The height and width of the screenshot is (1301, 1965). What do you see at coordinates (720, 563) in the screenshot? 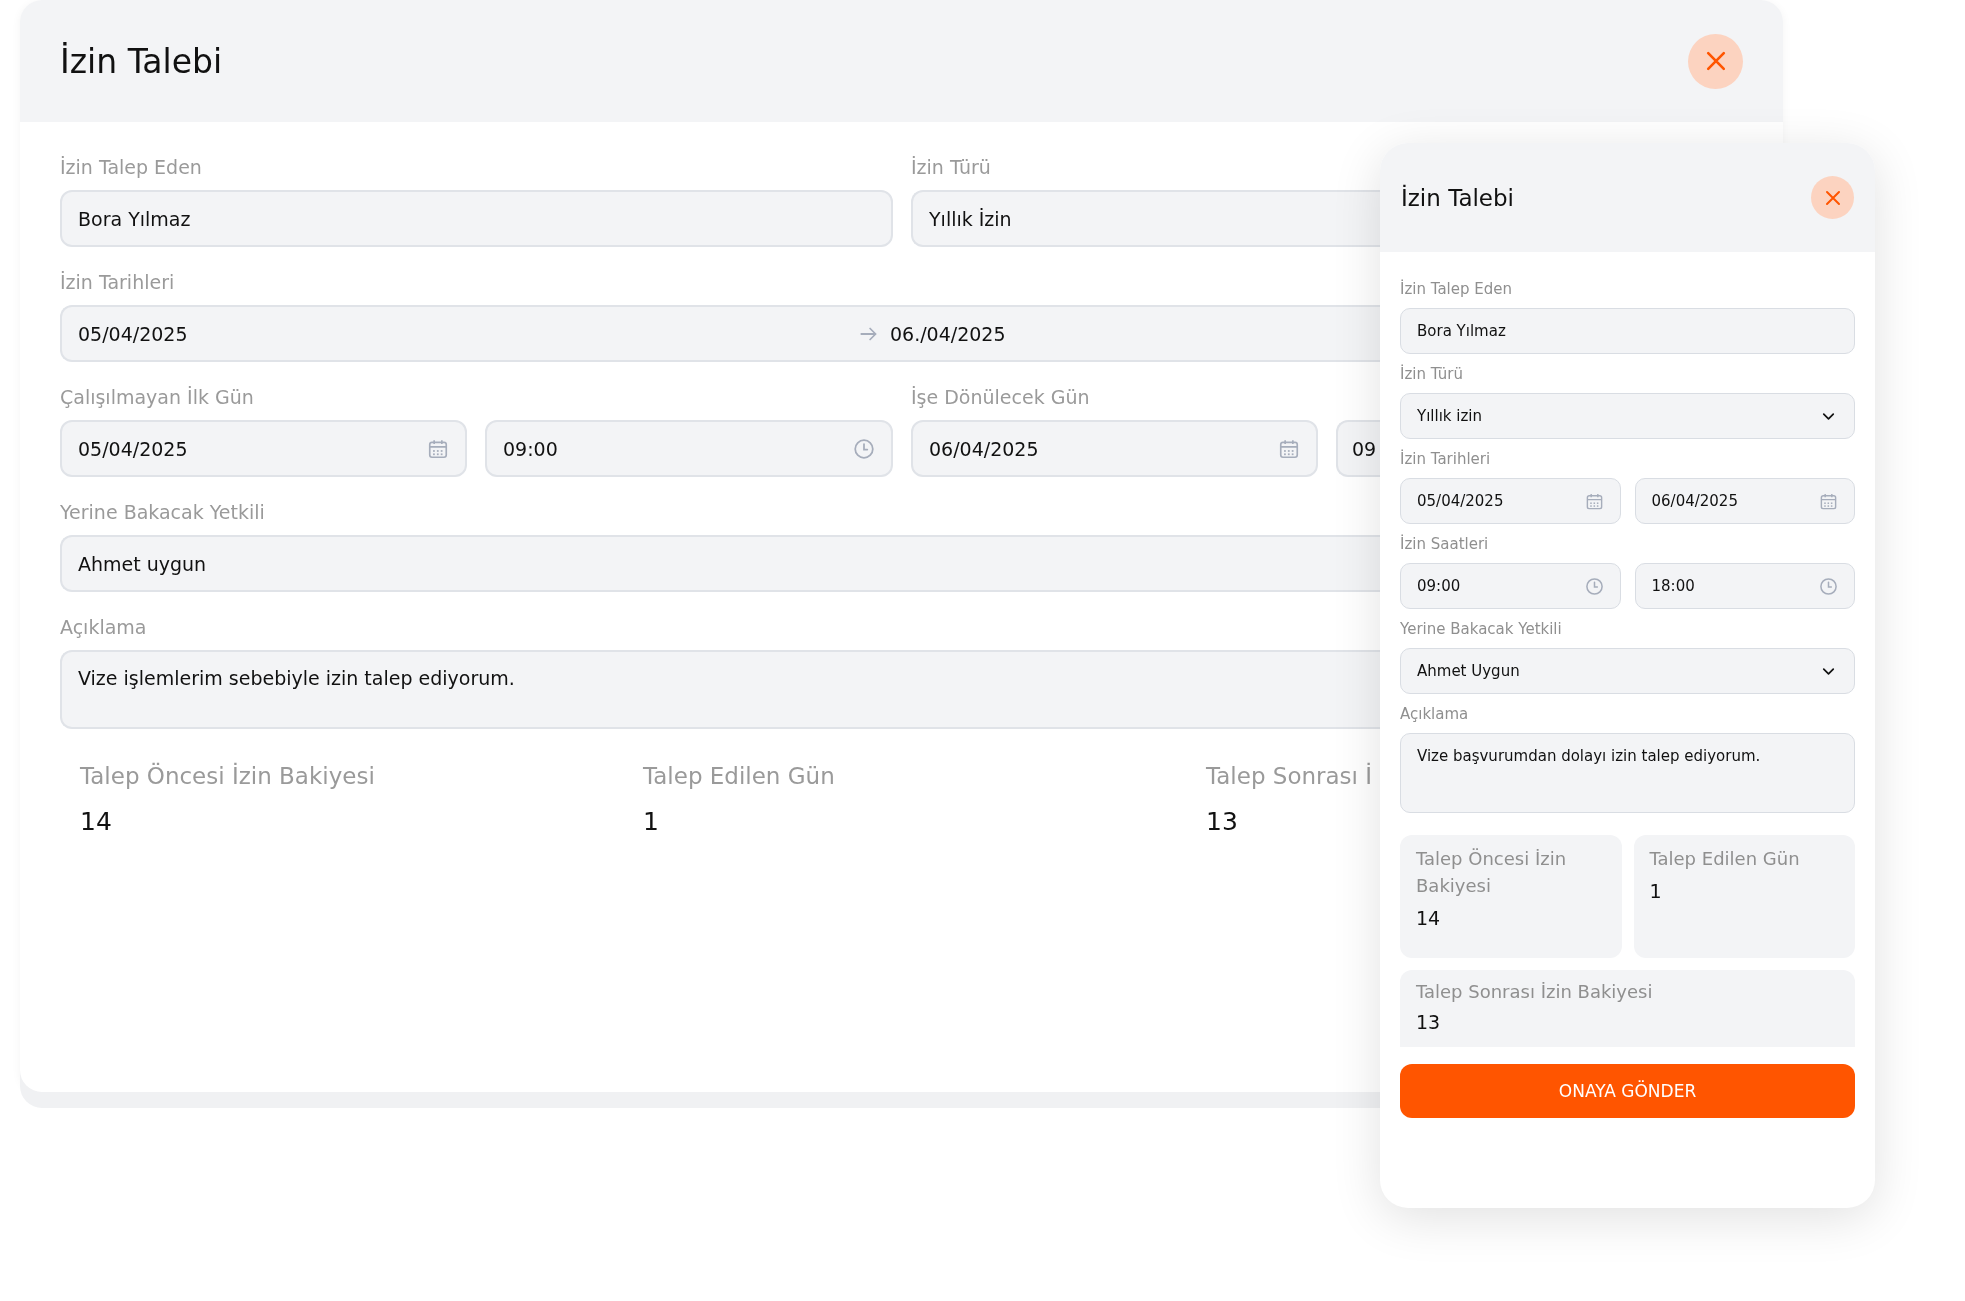
I see `text-field: Ahmet uygun` at bounding box center [720, 563].